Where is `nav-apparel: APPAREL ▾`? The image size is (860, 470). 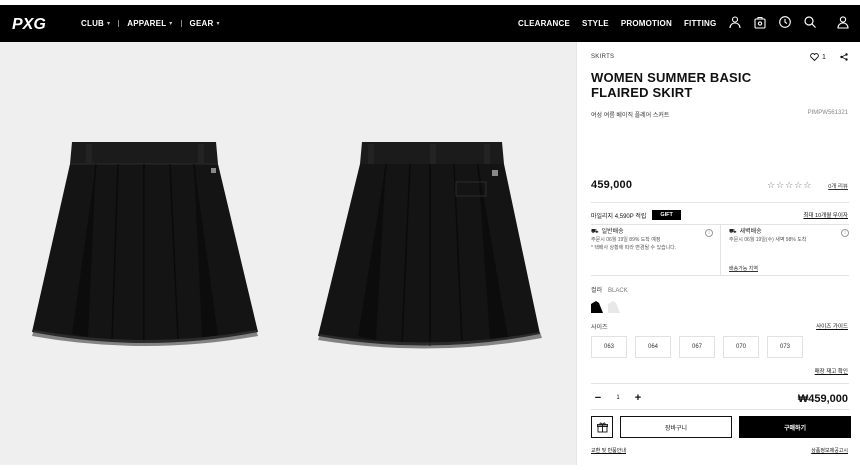 nav-apparel: APPAREL ▾ is located at coordinates (149, 23).